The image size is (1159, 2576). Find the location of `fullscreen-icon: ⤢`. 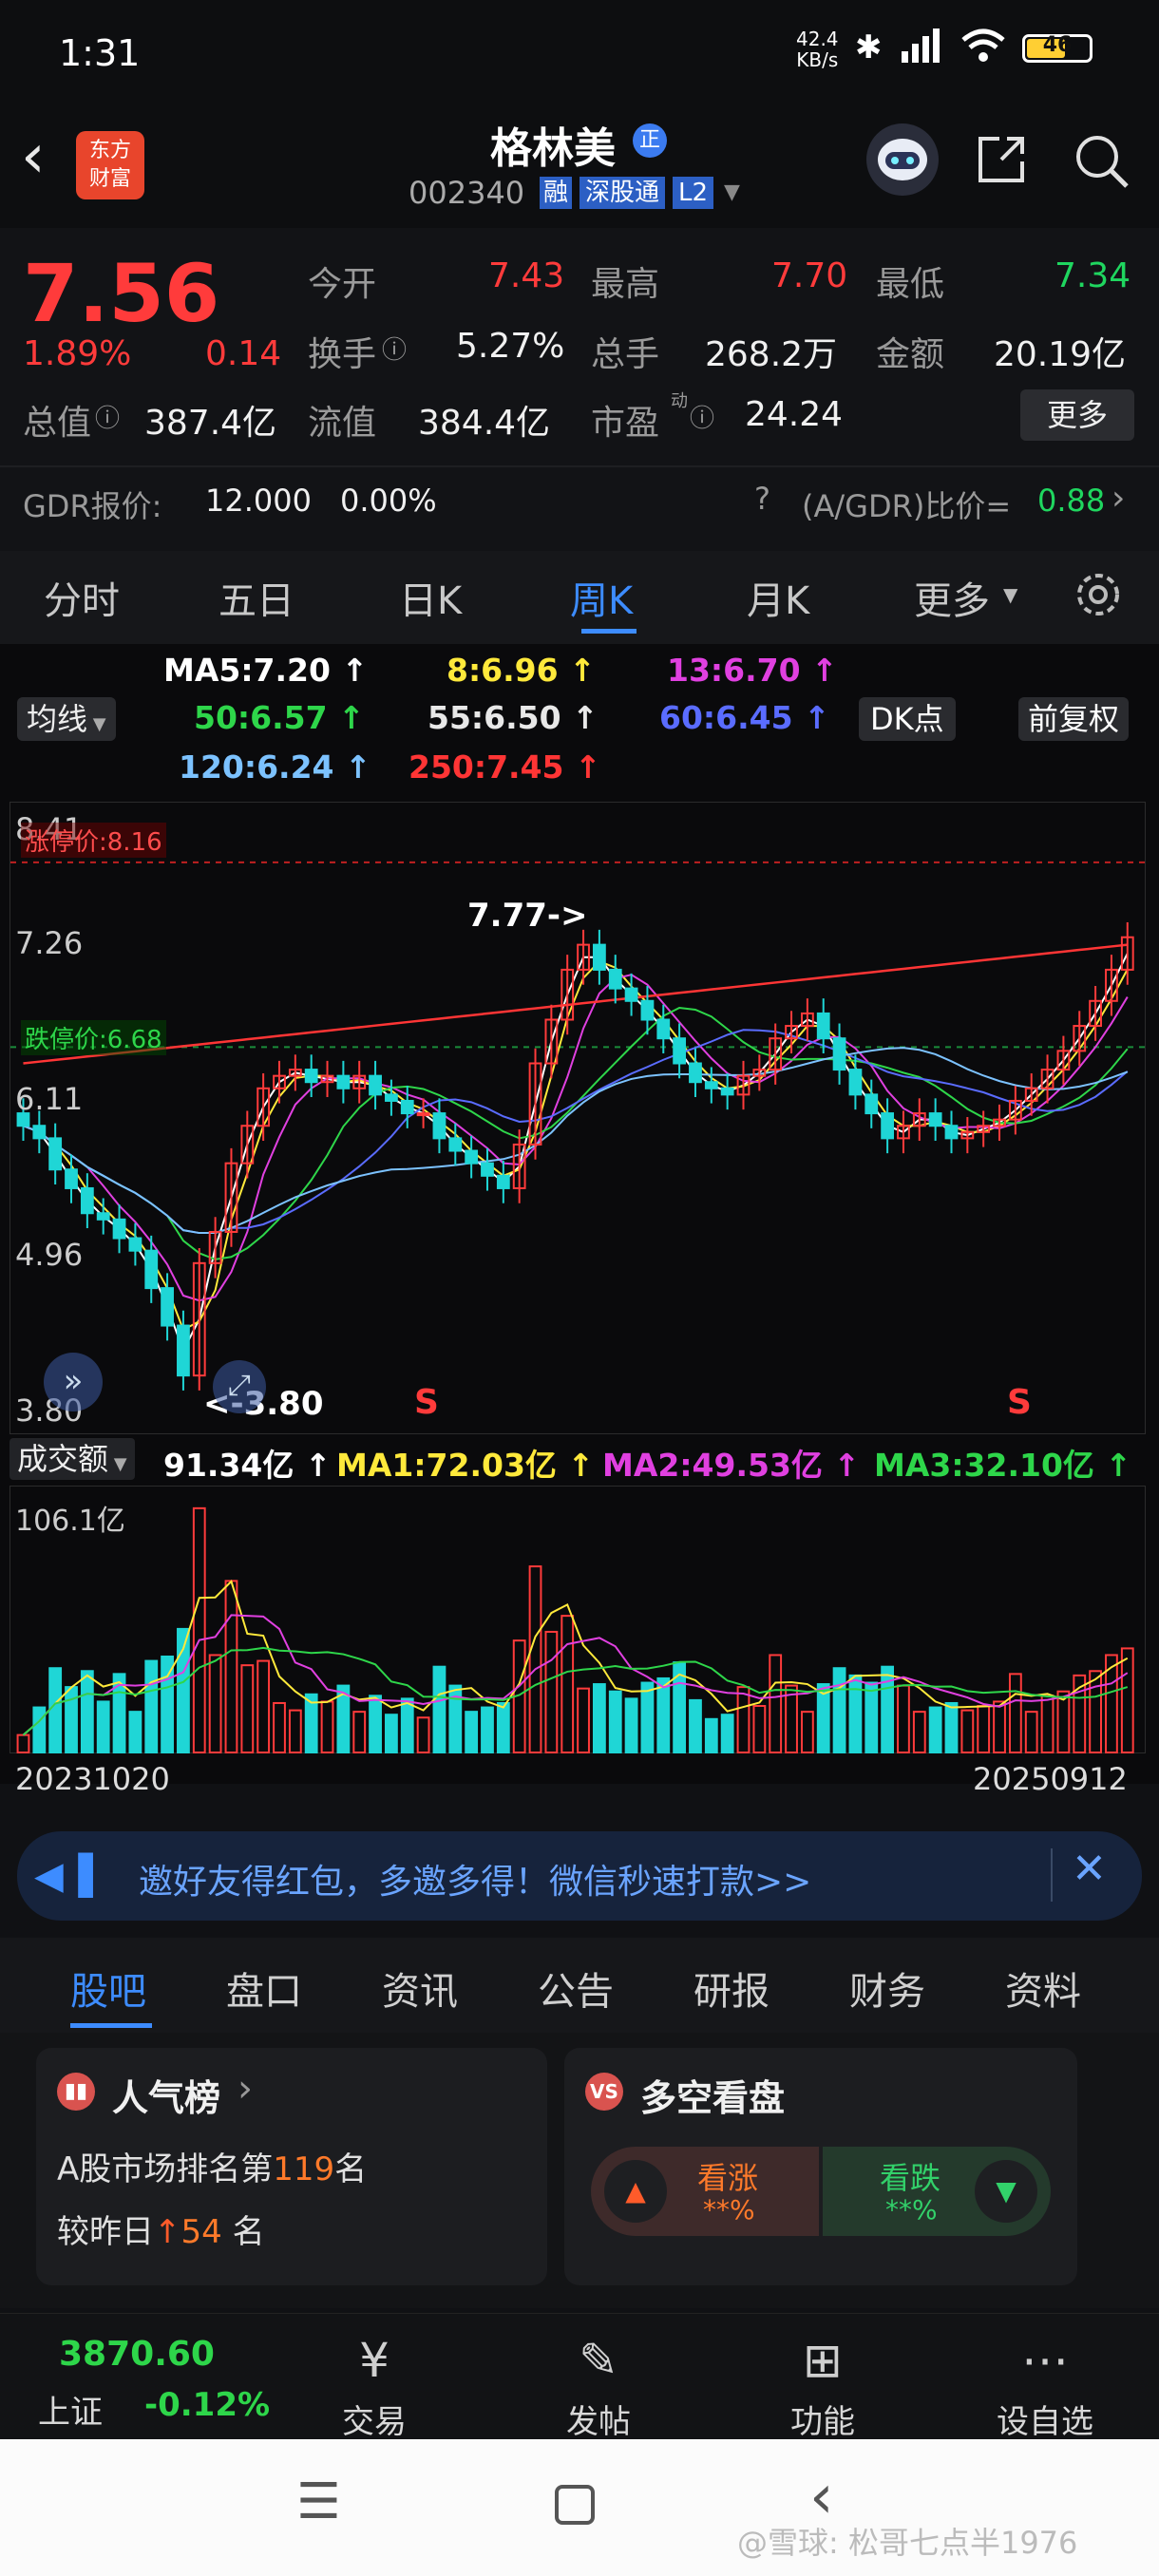

fullscreen-icon: ⤢ is located at coordinates (239, 1386).